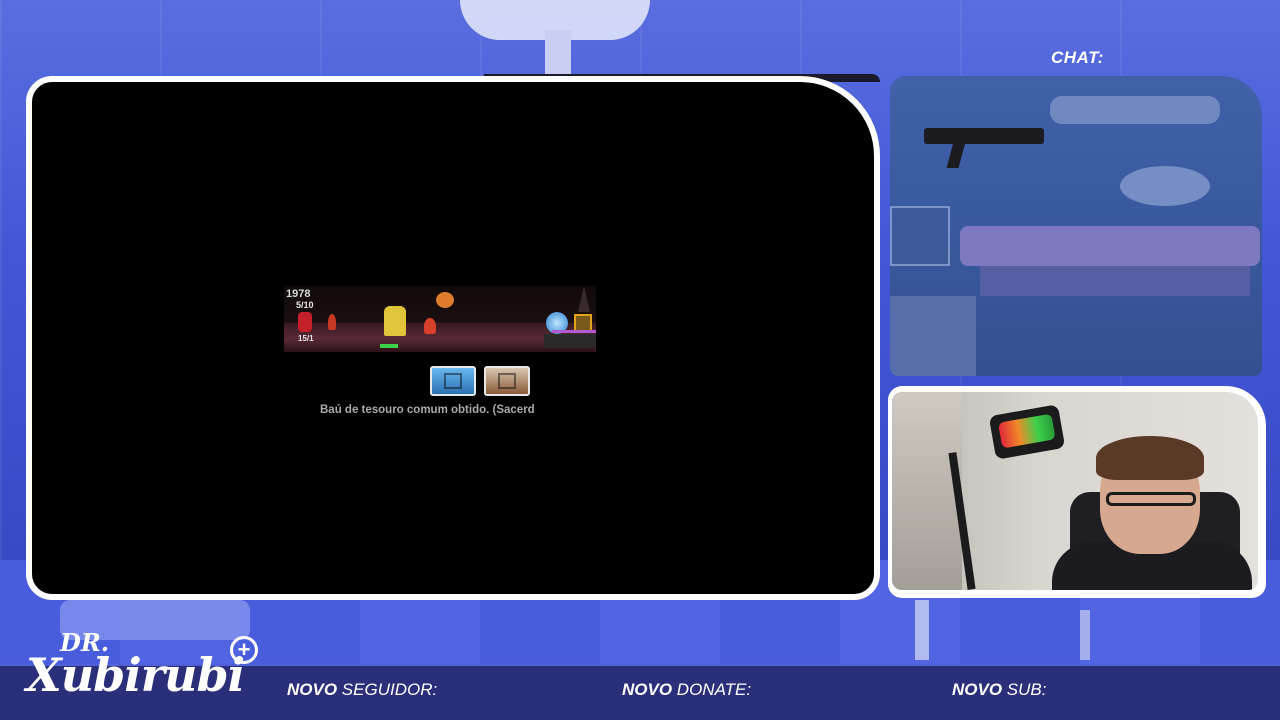 The width and height of the screenshot is (1280, 720). What do you see at coordinates (445, 300) in the screenshot?
I see `skull-sprite` at bounding box center [445, 300].